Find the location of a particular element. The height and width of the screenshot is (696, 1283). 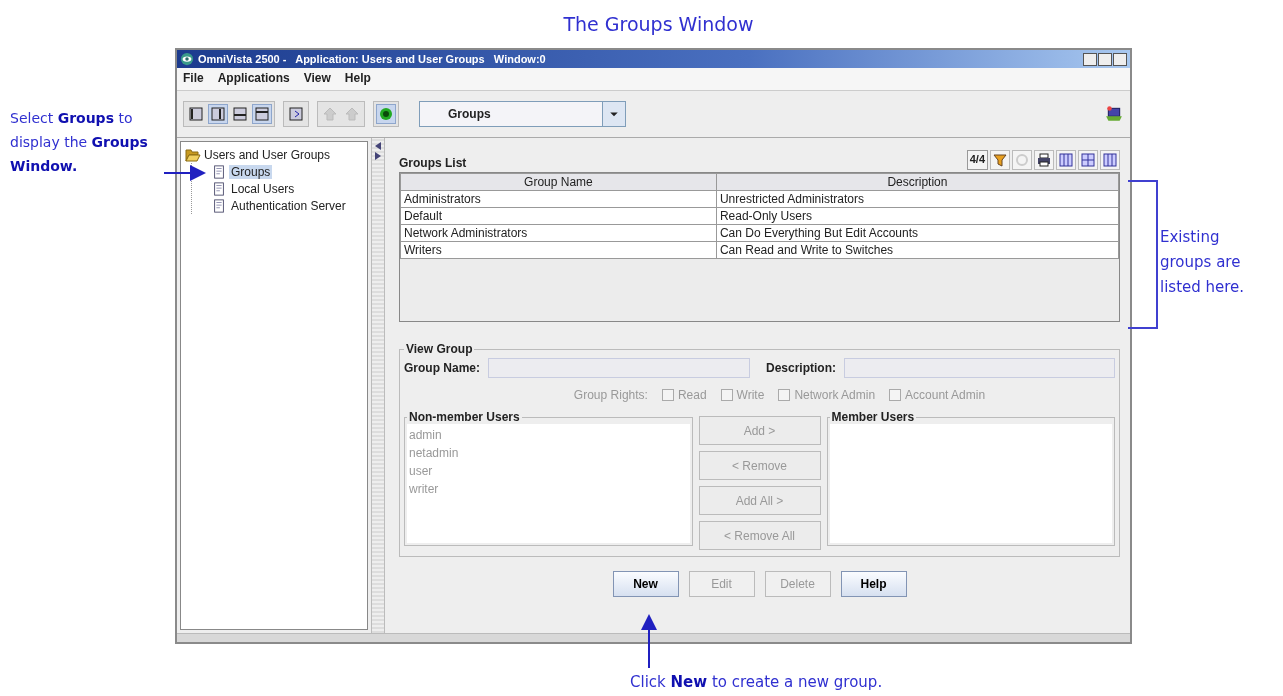

grid-button is located at coordinates (1088, 160).